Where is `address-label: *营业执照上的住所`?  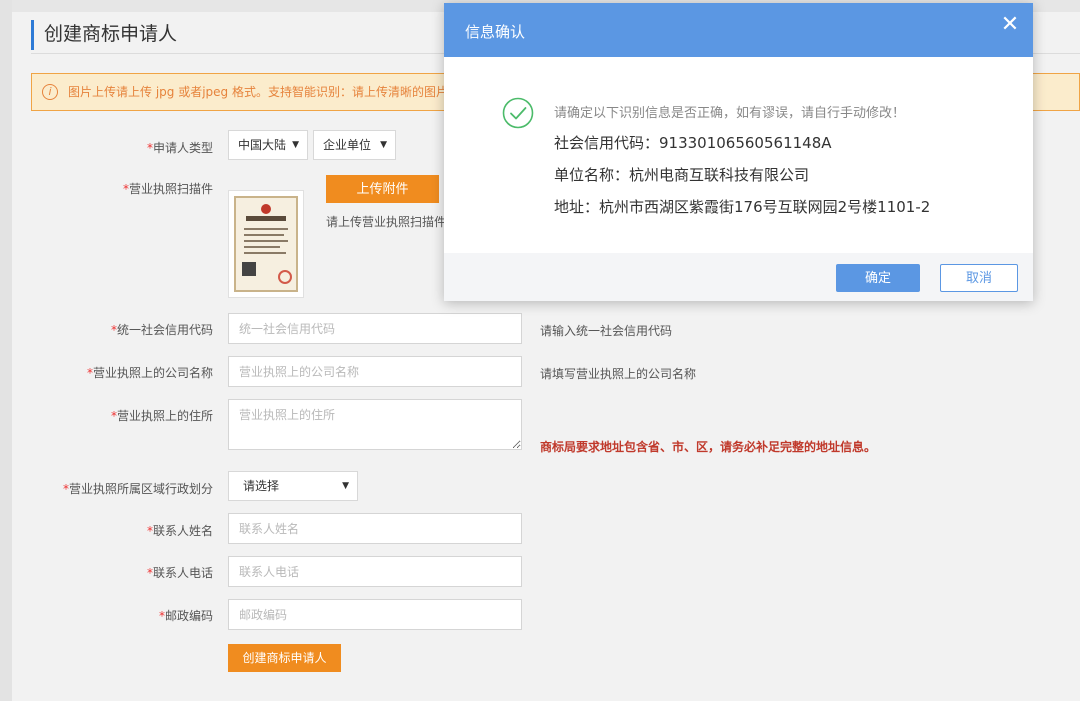
address-label: *营业执照上的住所 is located at coordinates (161, 416).